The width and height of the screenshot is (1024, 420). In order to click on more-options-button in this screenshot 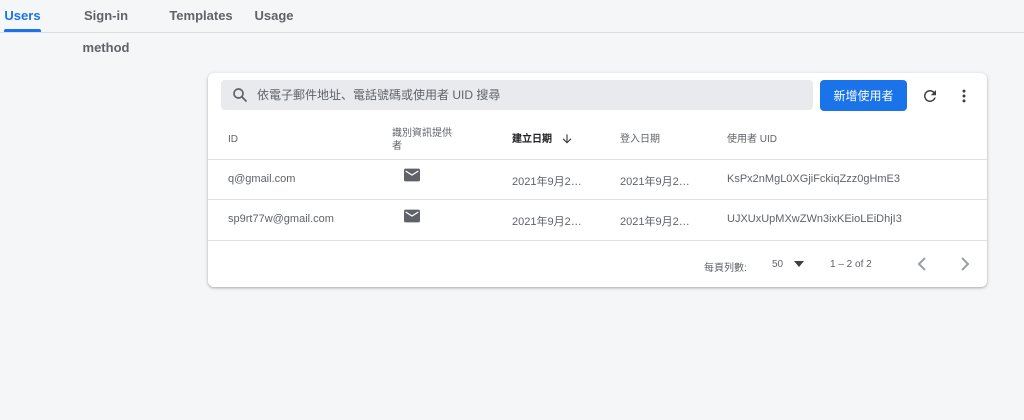, I will do `click(964, 96)`.